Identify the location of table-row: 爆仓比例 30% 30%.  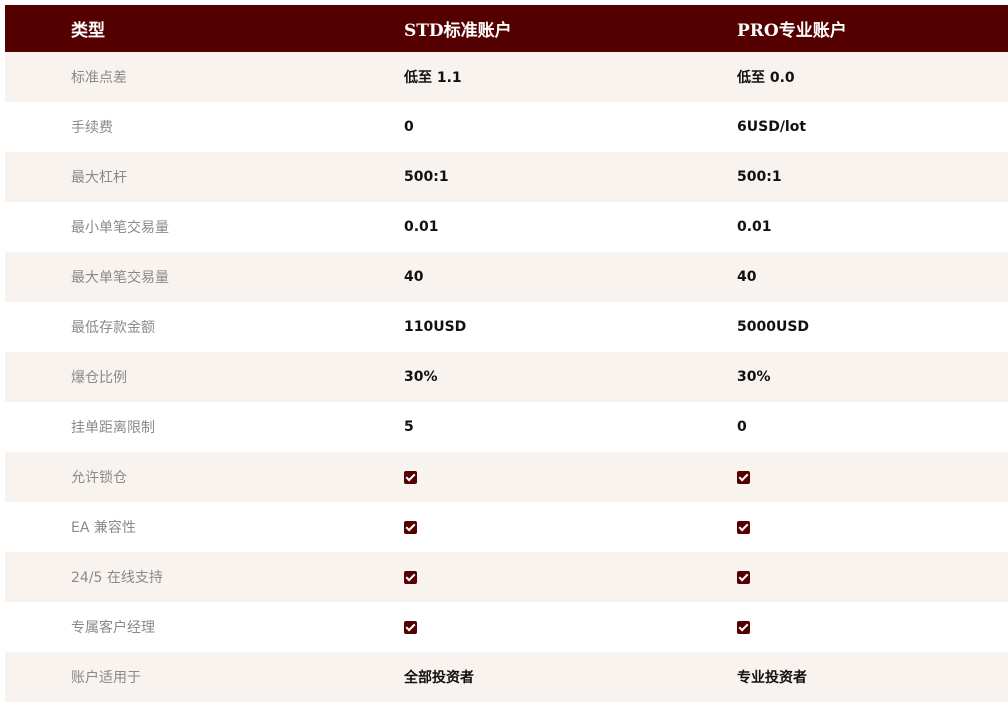
(506, 377).